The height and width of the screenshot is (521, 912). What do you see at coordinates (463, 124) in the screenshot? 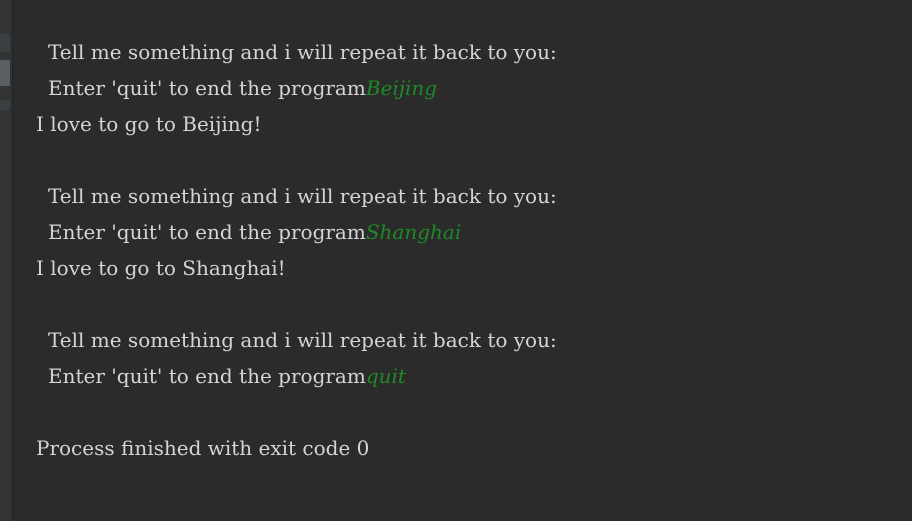
I see `response-line: I love to go to Beijing!` at bounding box center [463, 124].